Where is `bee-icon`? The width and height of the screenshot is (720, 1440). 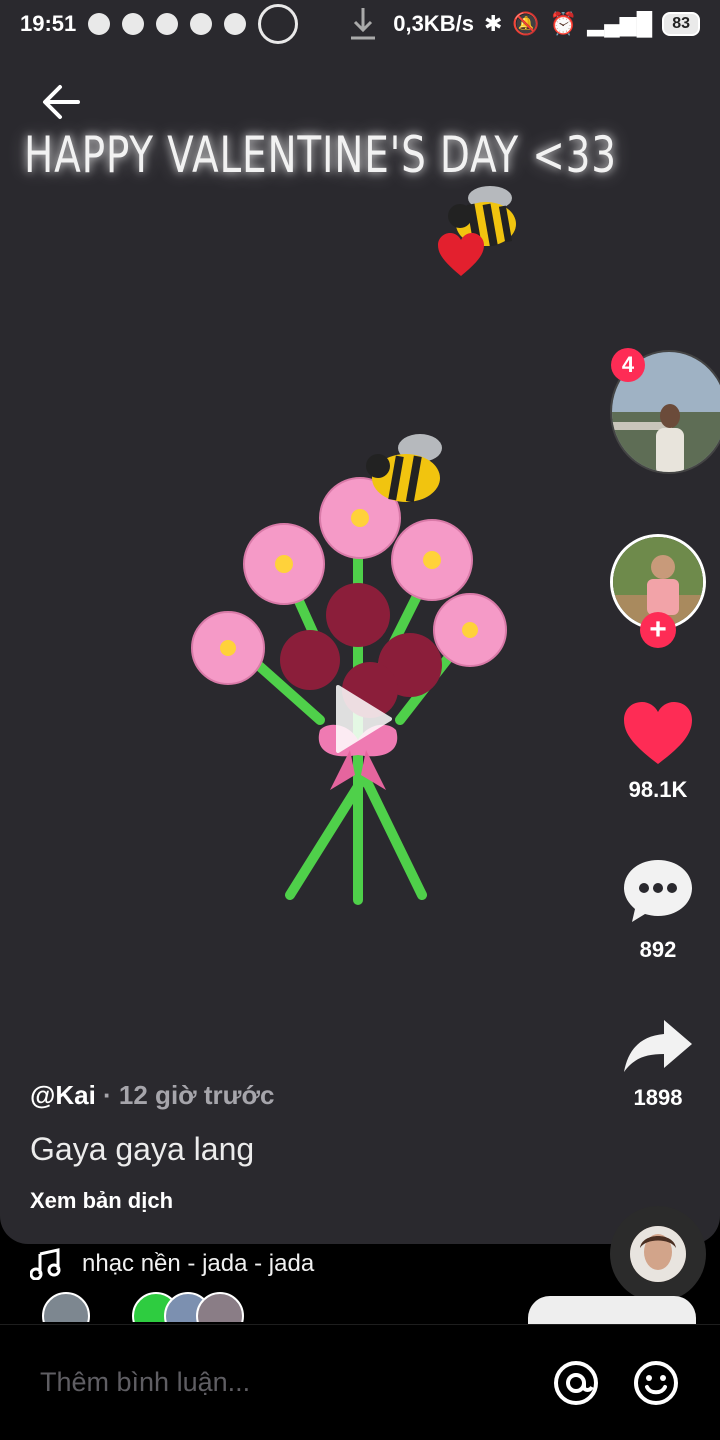 bee-icon is located at coordinates (404, 468).